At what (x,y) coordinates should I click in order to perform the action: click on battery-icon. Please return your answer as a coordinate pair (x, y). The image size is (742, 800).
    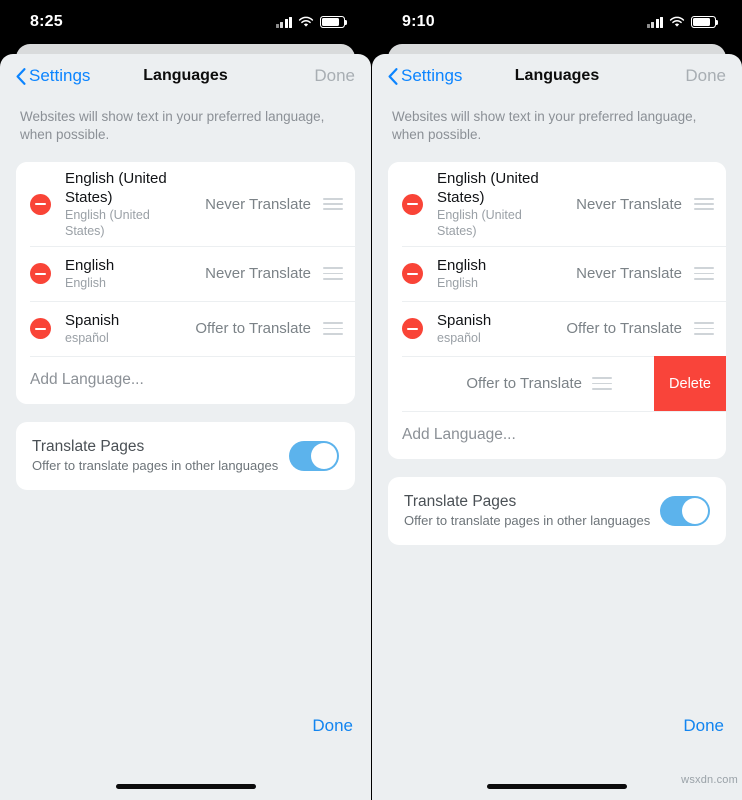
    Looking at the image, I should click on (705, 22).